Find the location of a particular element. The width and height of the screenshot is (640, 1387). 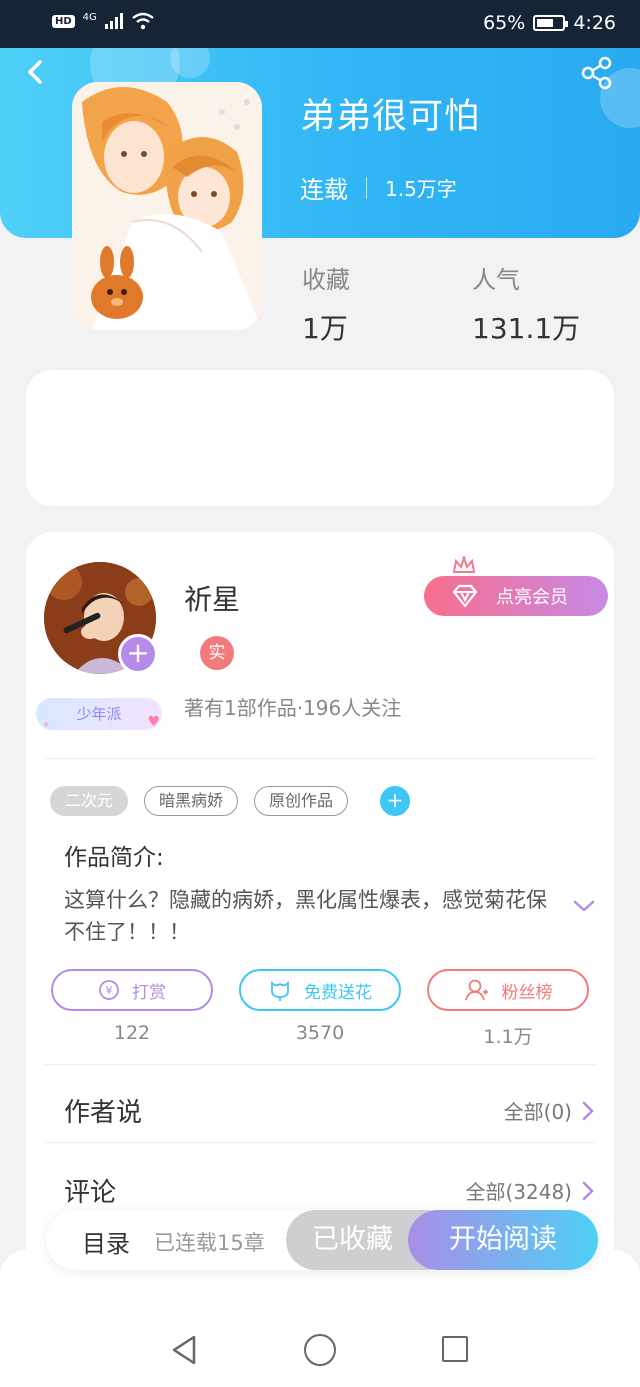

comments-row: 评论 全部(3248) is located at coordinates (329, 1190).